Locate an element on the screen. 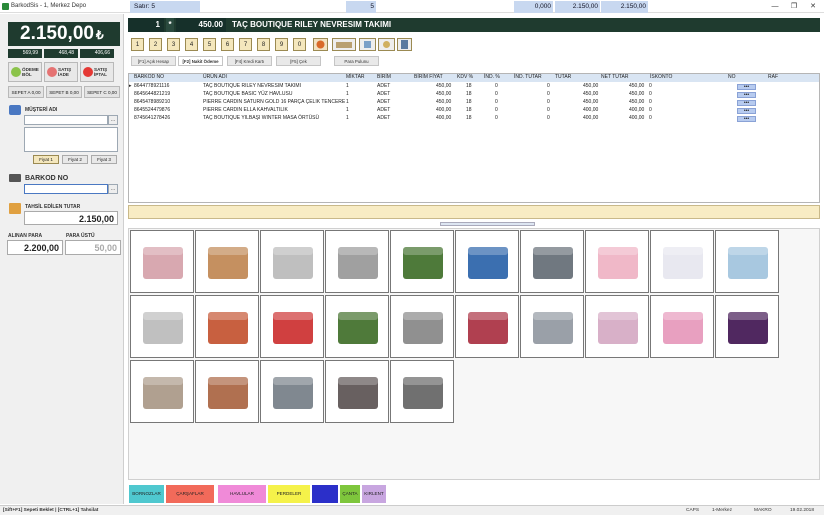 The width and height of the screenshot is (824, 515). date-indicator: 19.02.2018 is located at coordinates (802, 510).